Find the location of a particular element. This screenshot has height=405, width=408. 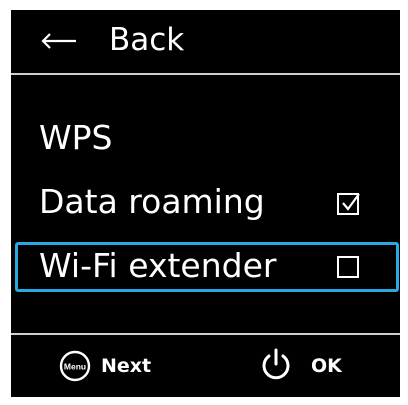

menu-item-label: Data roaming is located at coordinates (152, 201).